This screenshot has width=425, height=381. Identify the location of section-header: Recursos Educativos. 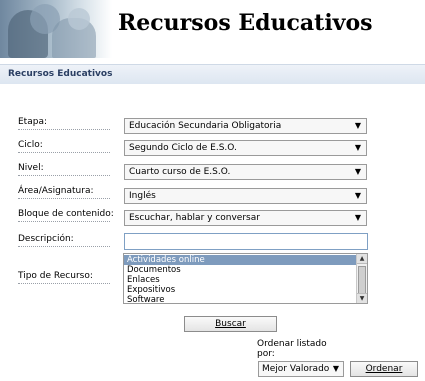
(212, 74).